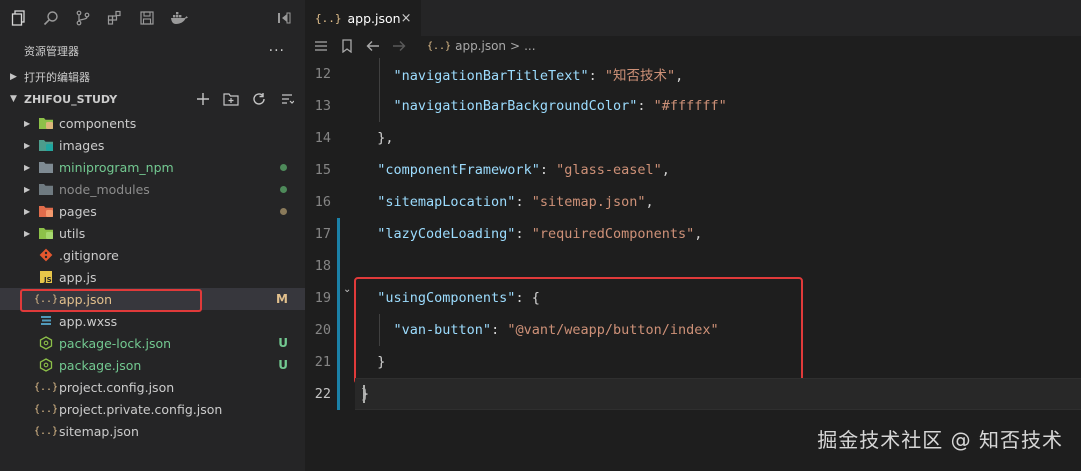 This screenshot has width=1081, height=471. Describe the element at coordinates (259, 99) in the screenshot. I see `refresh-icon` at that location.